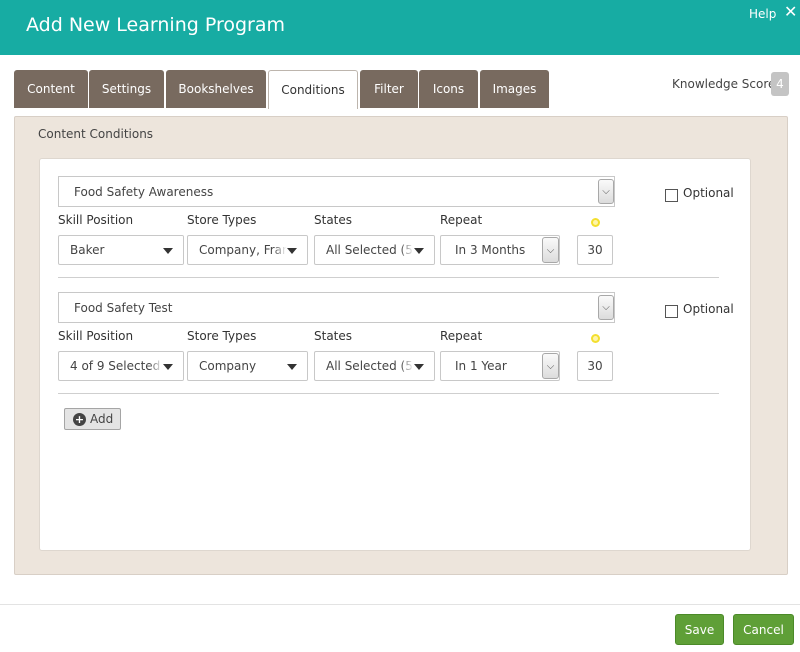 The height and width of the screenshot is (652, 800). Describe the element at coordinates (448, 89) in the screenshot. I see `tab-icons: Icons` at that location.